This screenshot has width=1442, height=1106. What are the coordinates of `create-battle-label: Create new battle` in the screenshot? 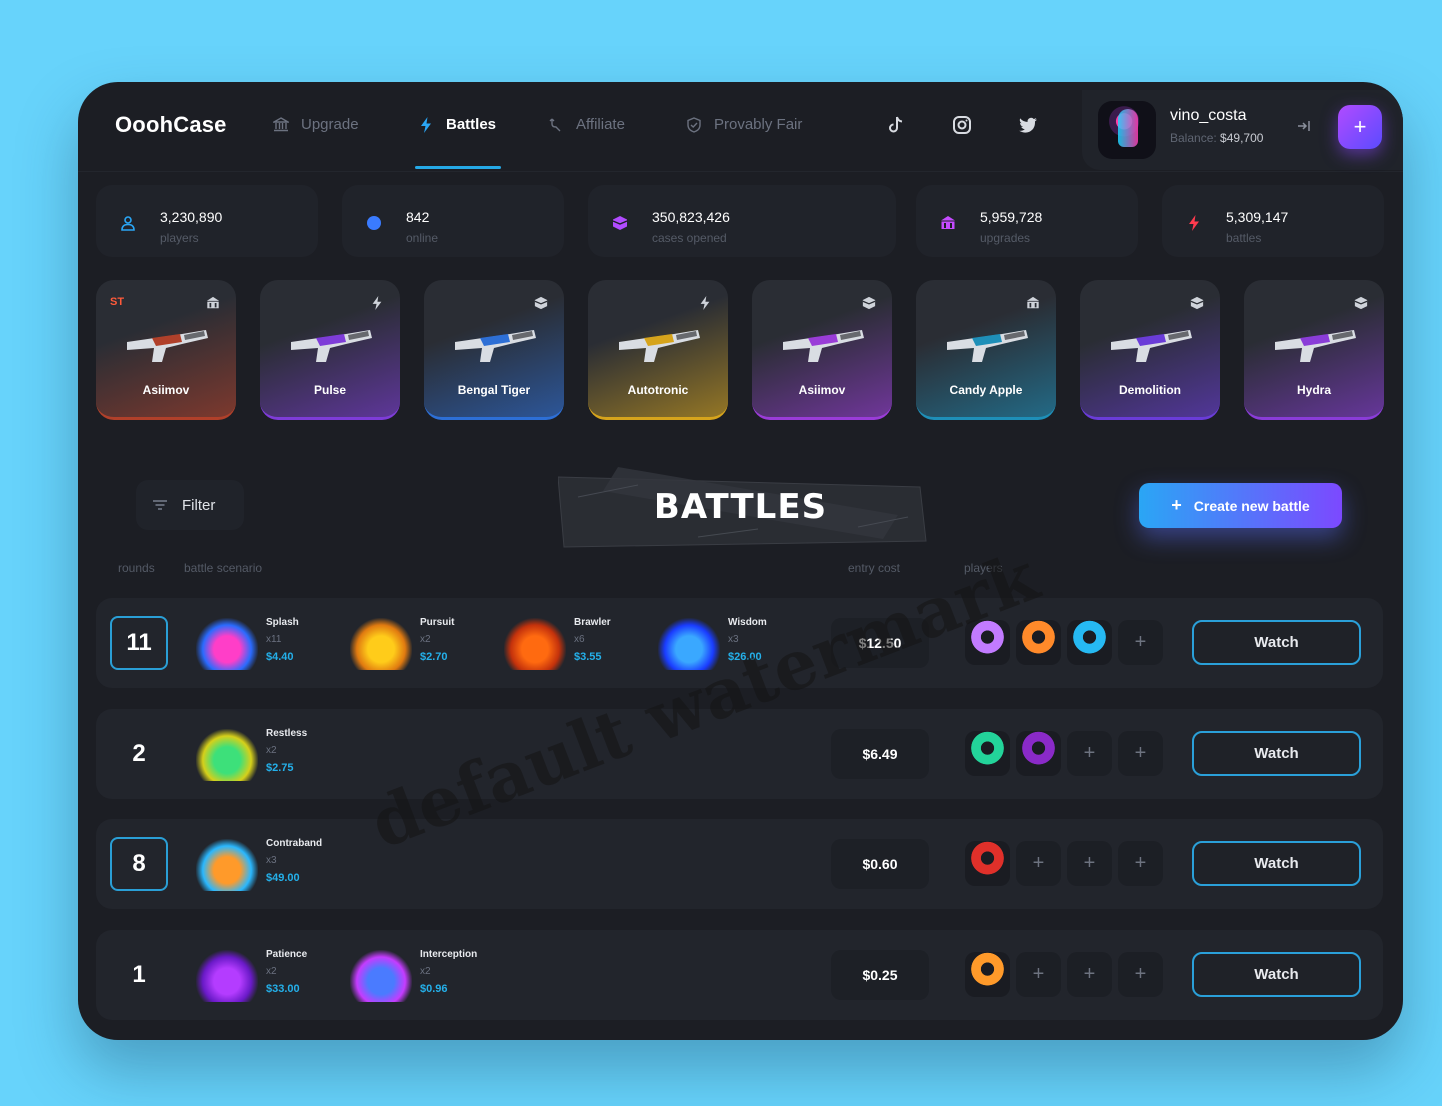 It's located at (1251, 505).